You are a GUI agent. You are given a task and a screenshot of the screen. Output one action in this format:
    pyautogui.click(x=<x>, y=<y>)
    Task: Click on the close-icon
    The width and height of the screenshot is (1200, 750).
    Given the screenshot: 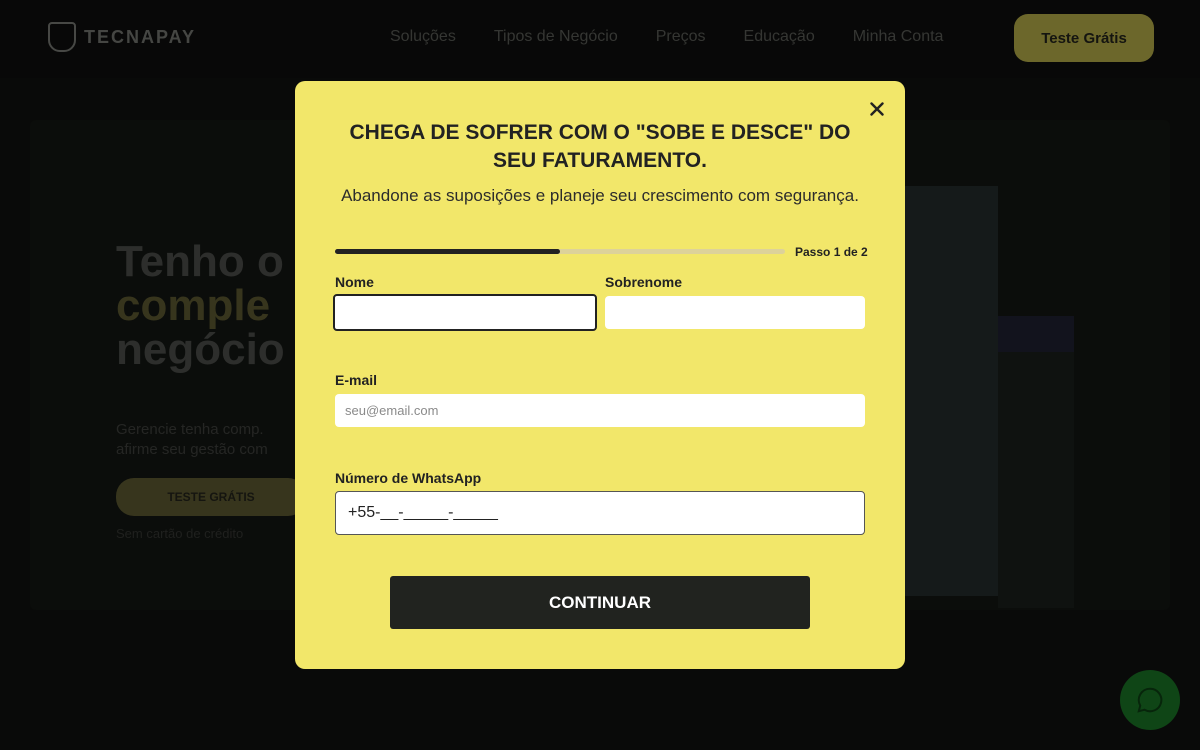 What is the action you would take?
    pyautogui.click(x=877, y=109)
    